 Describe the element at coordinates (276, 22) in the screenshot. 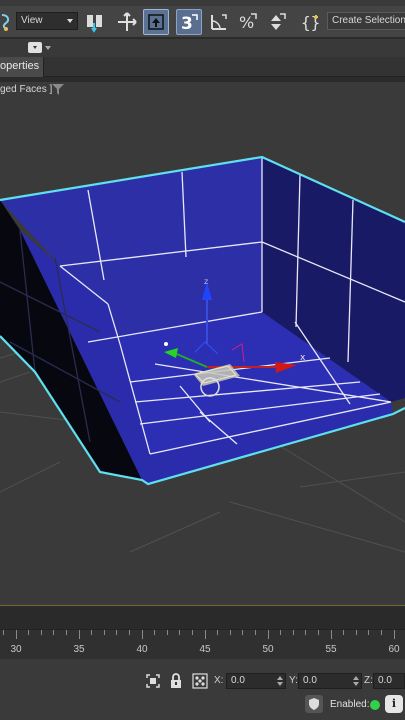

I see `spinner-snap-icon` at that location.